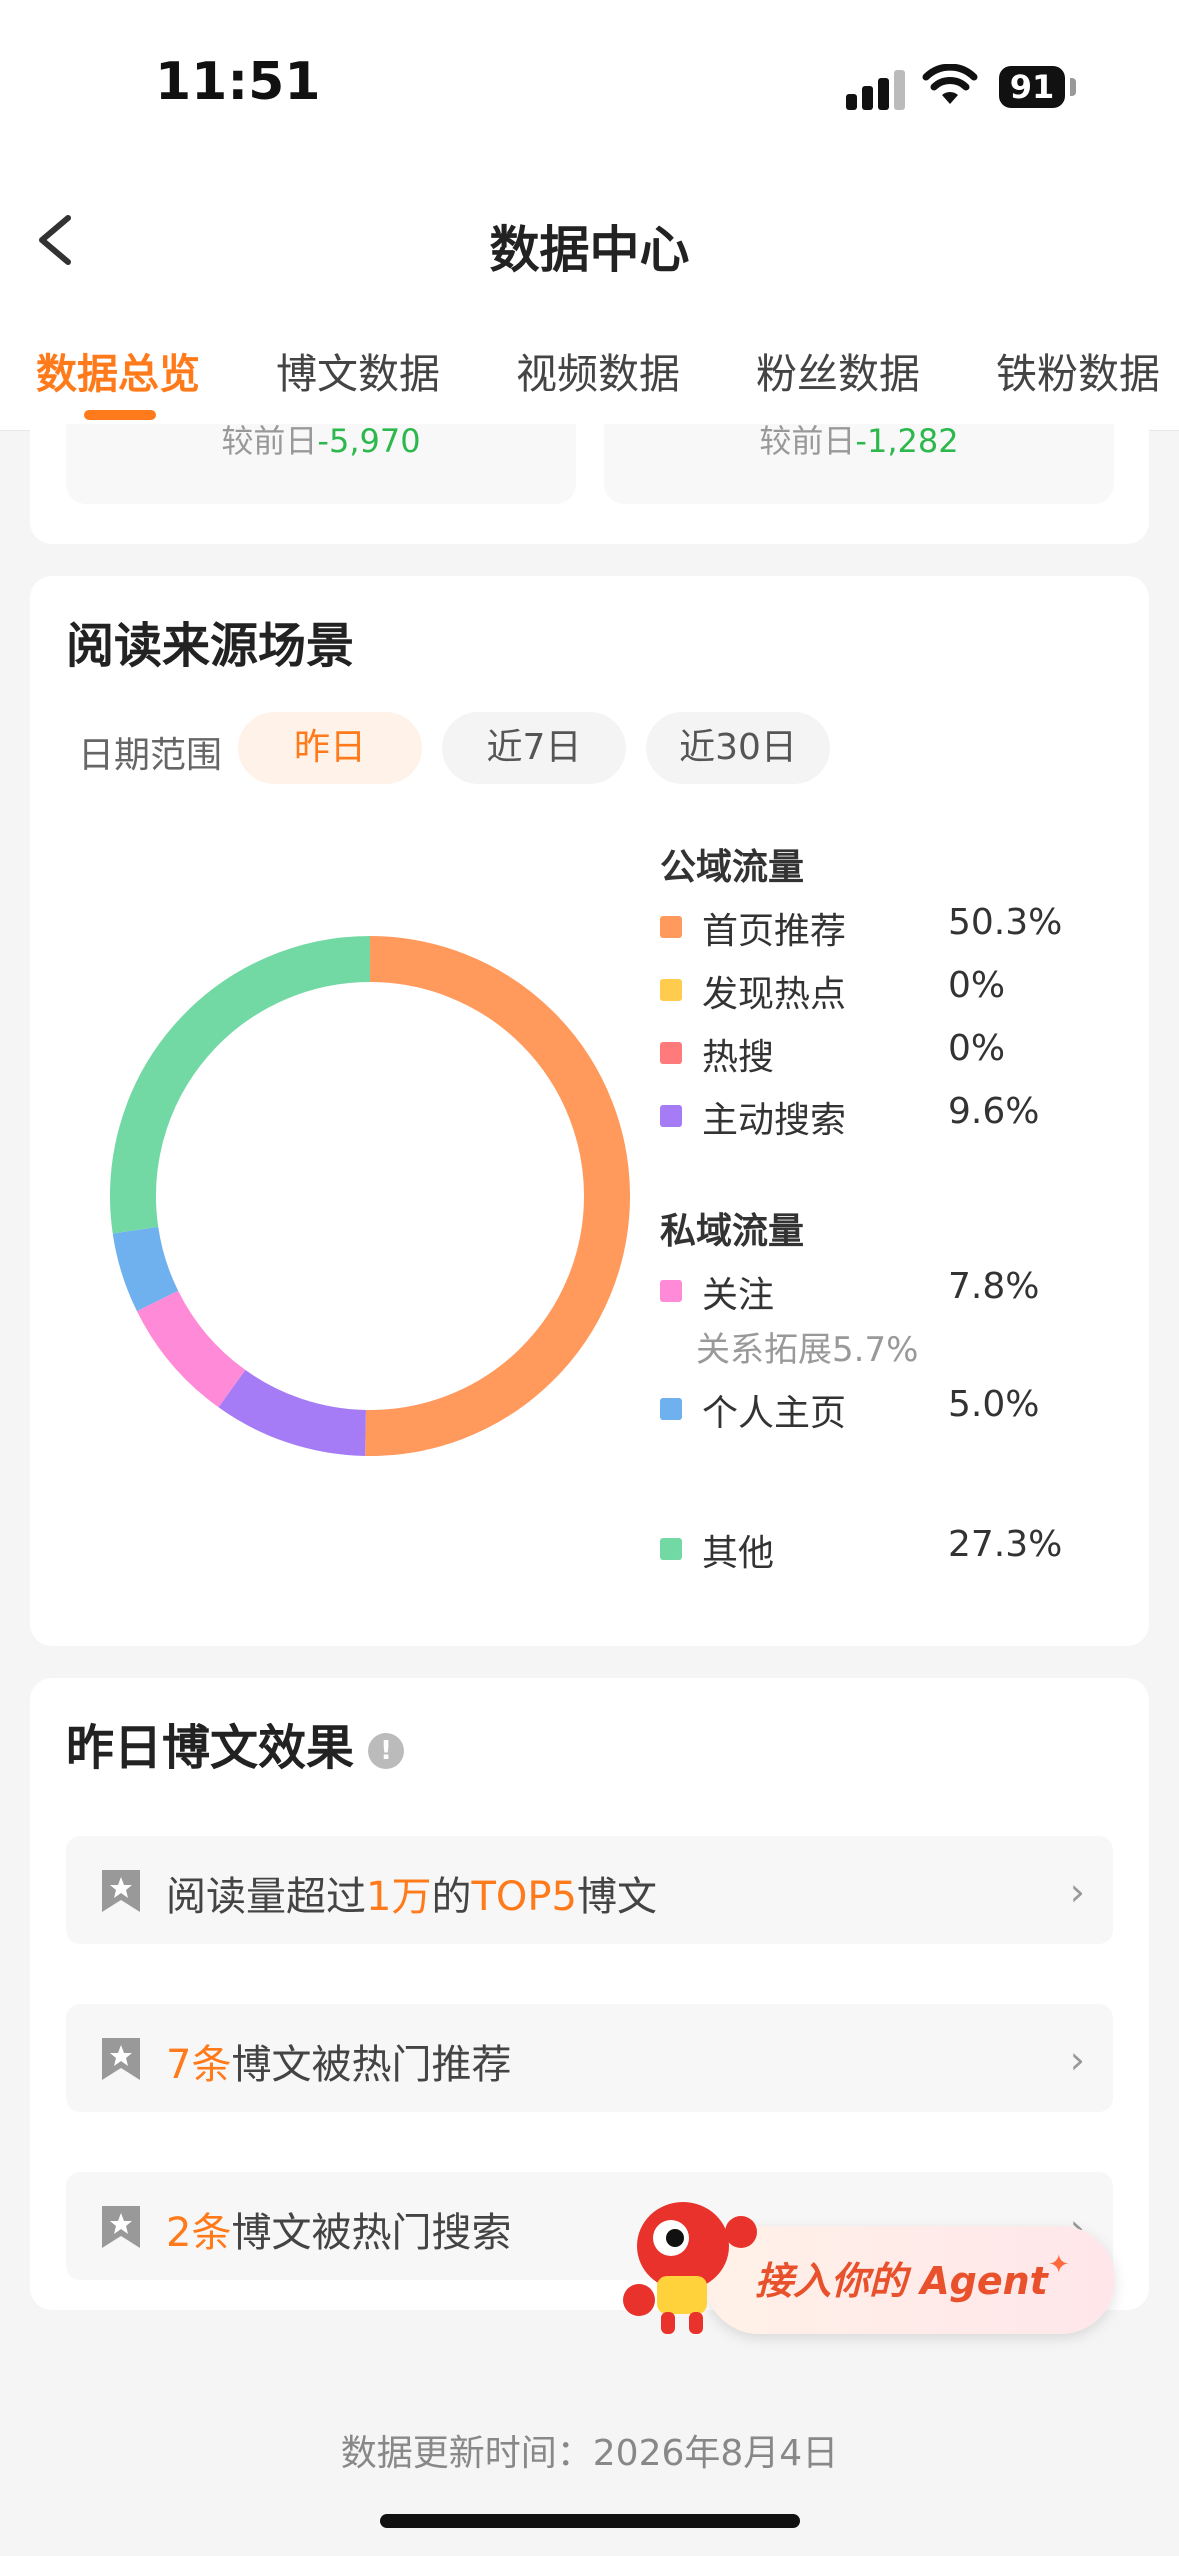  I want to click on donut-segment-其他, so click(240, 1085).